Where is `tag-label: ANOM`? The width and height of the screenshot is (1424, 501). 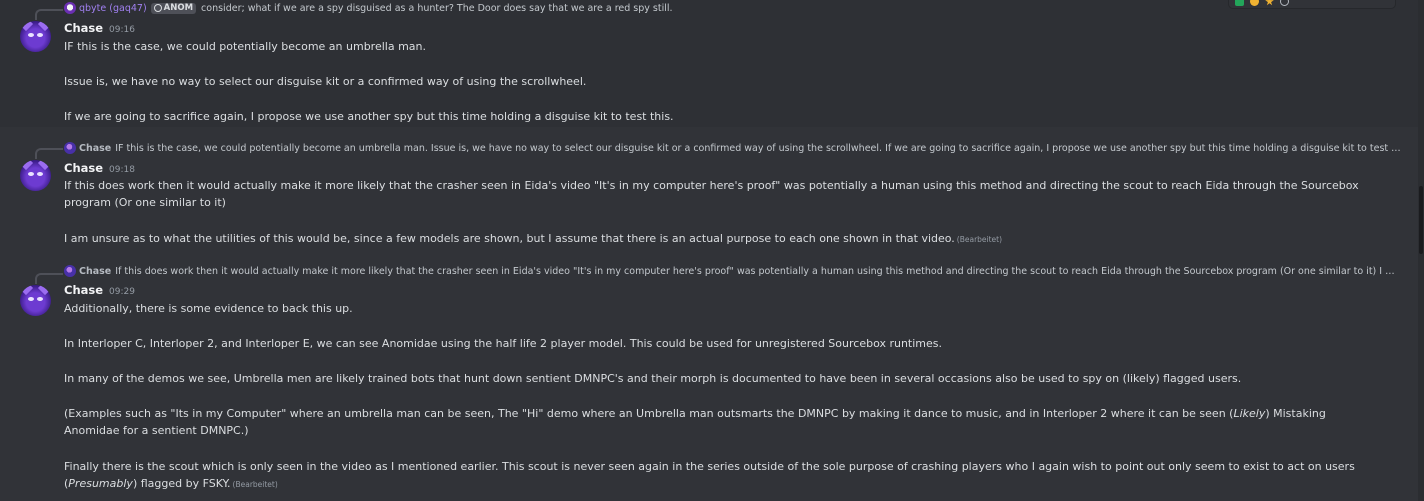
tag-label: ANOM is located at coordinates (178, 8).